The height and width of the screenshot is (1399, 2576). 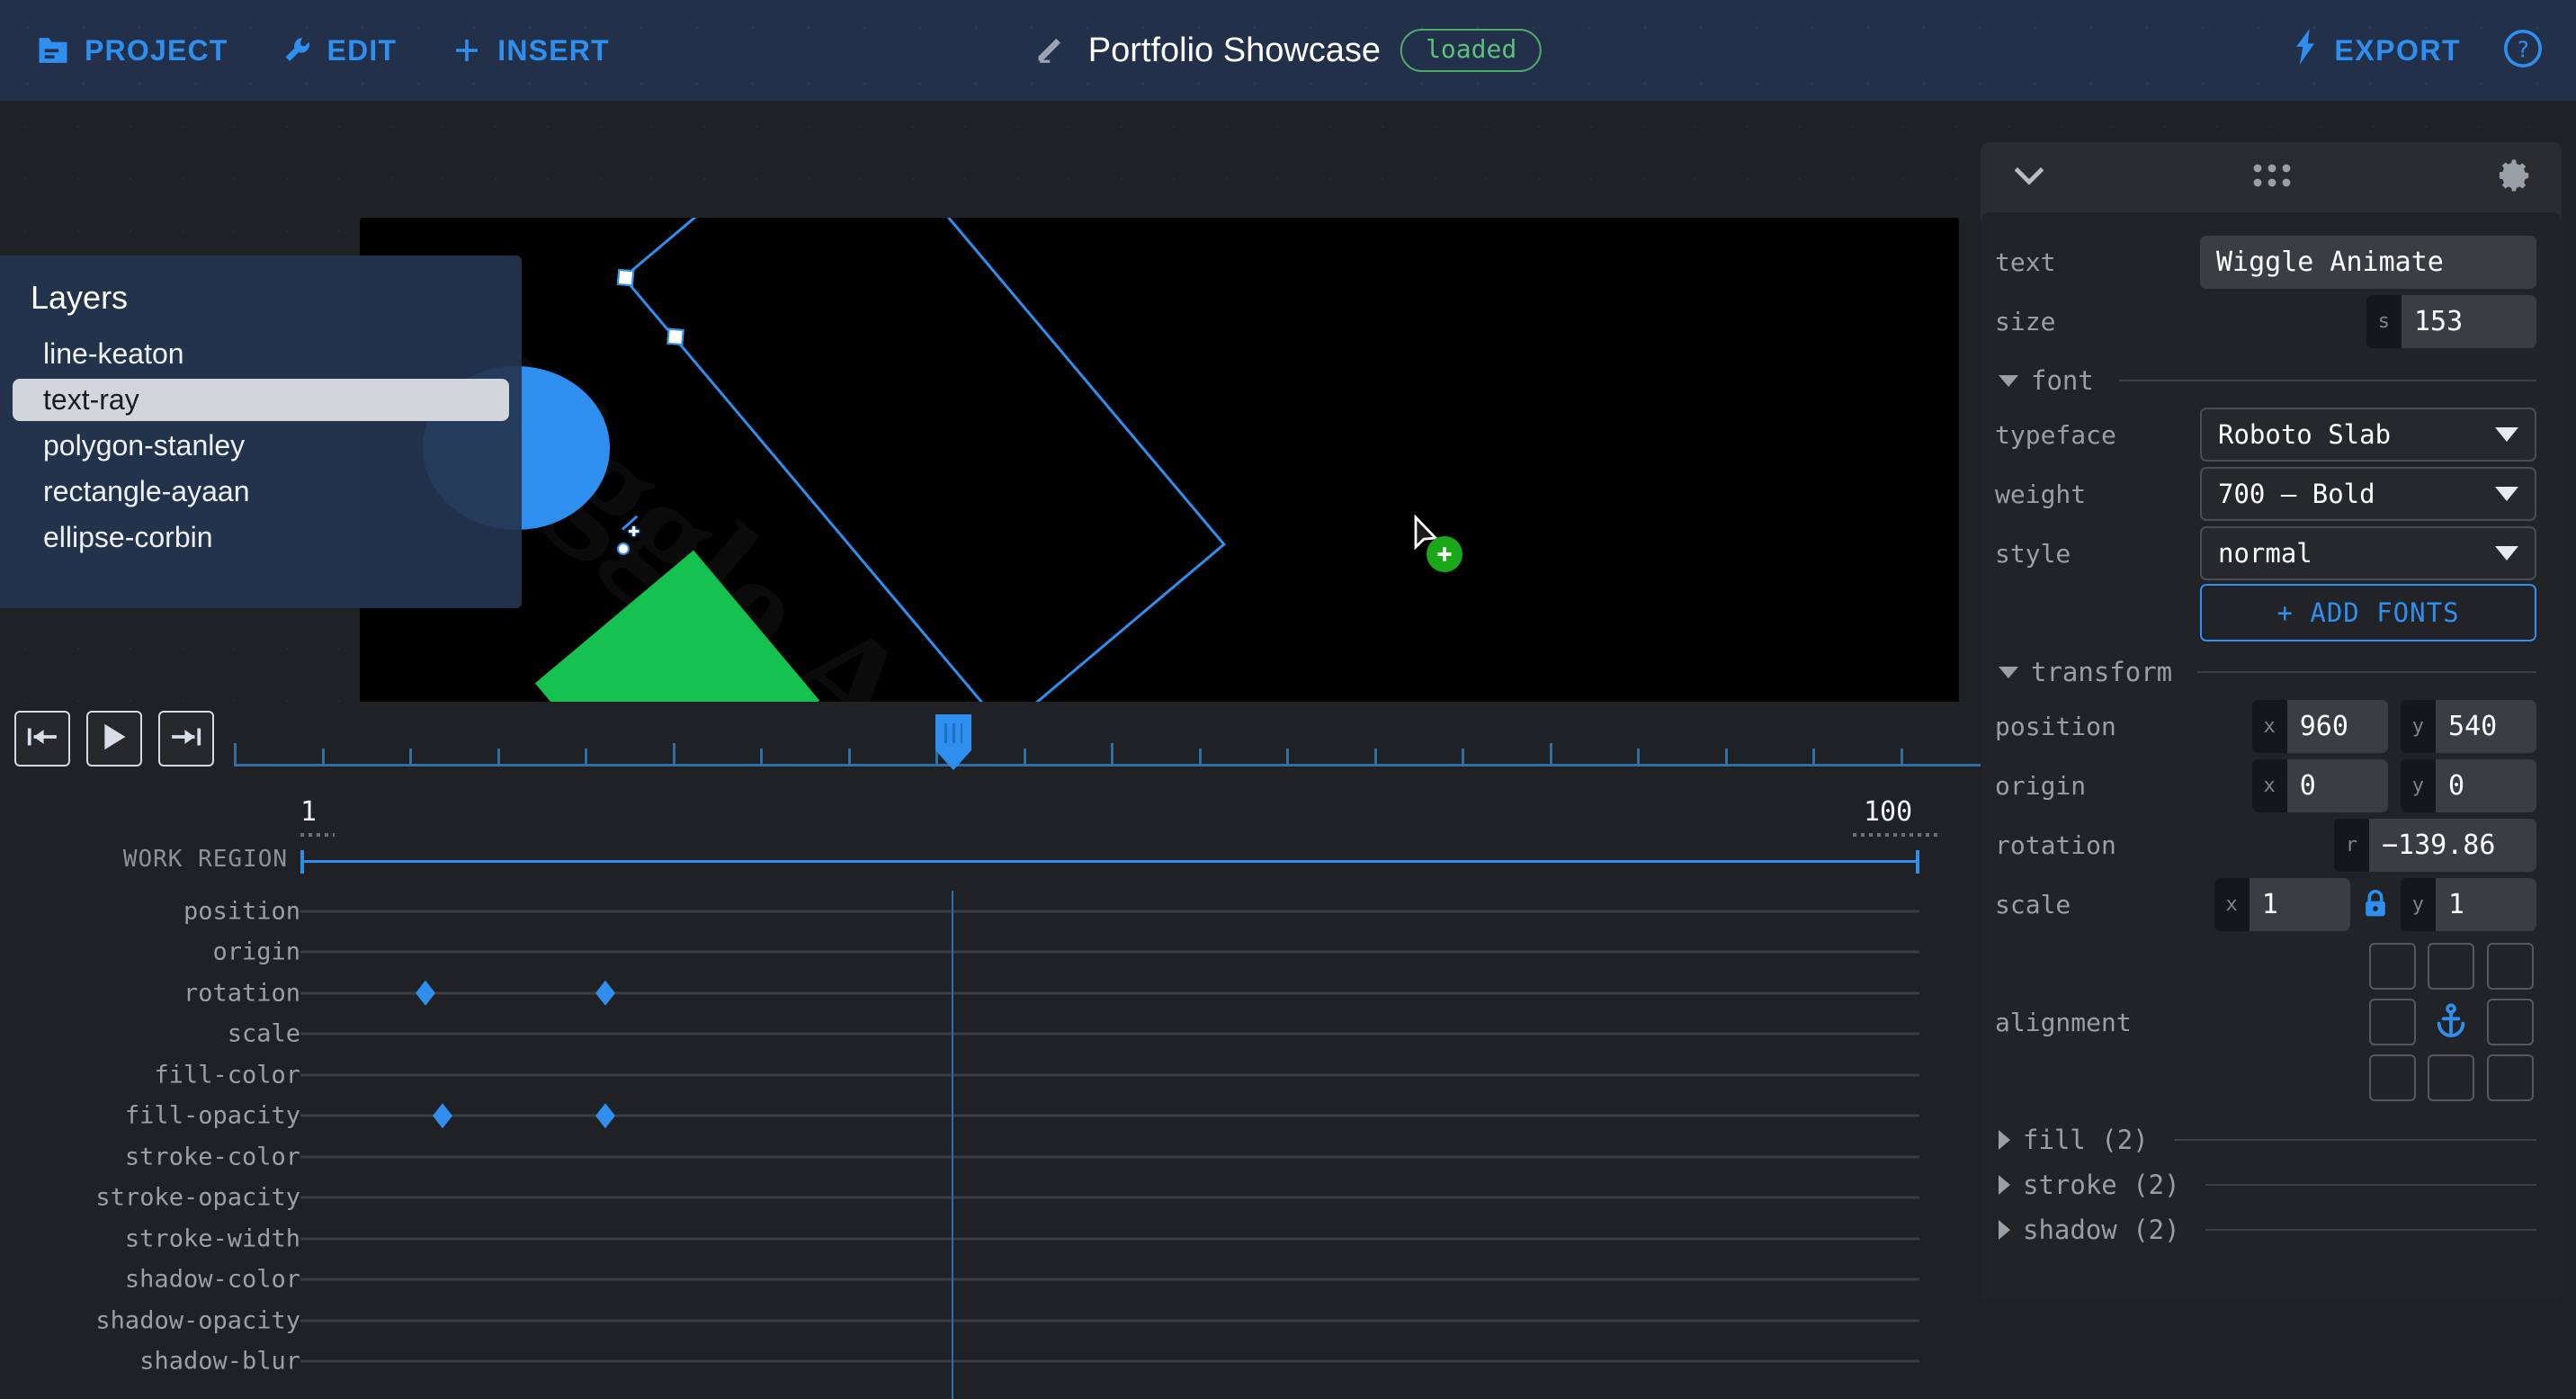 What do you see at coordinates (2267, 1140) in the screenshot?
I see `fill-section-header: fill (2)` at bounding box center [2267, 1140].